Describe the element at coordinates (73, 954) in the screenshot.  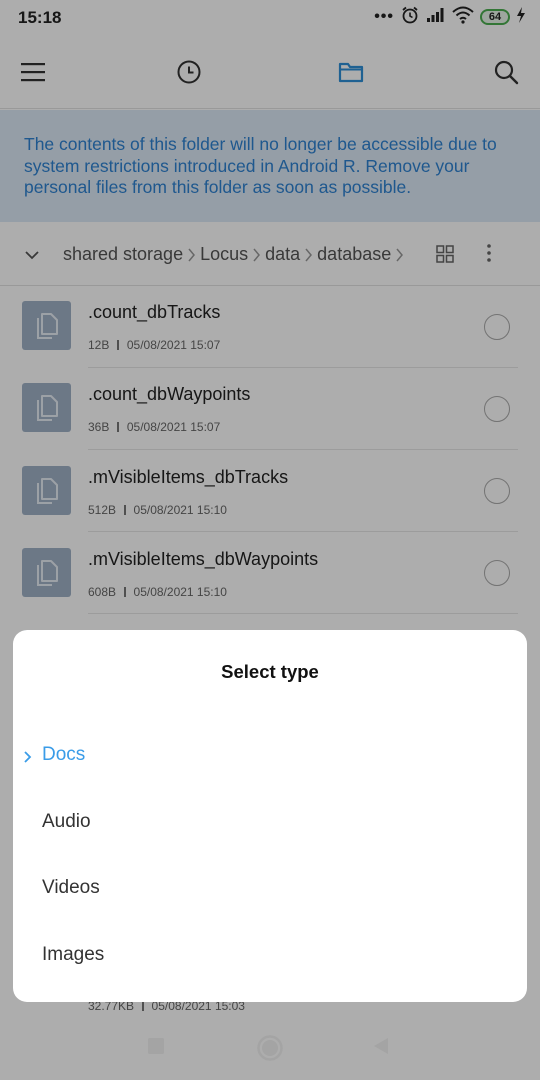
I see `option-label: Images` at that location.